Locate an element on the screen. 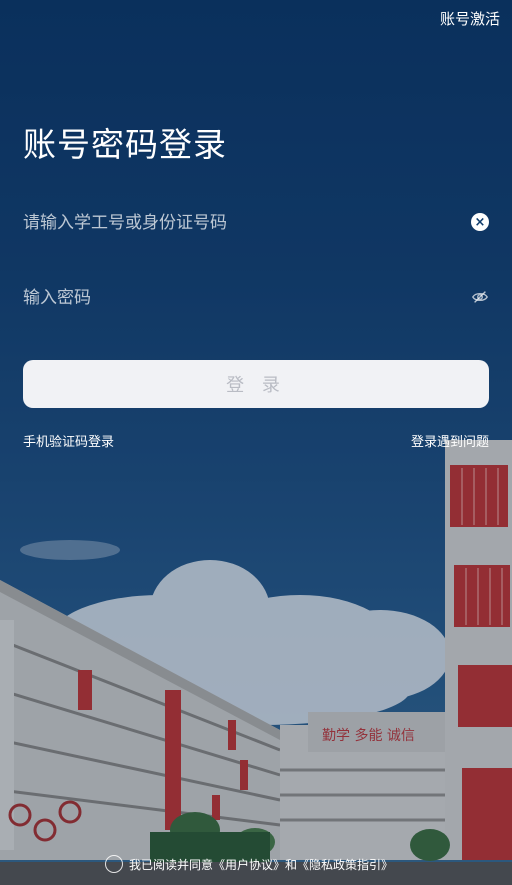  agreement-row: 我已阅读并同意 《用户协议》 和 《隐私政策指引》 is located at coordinates (249, 864).